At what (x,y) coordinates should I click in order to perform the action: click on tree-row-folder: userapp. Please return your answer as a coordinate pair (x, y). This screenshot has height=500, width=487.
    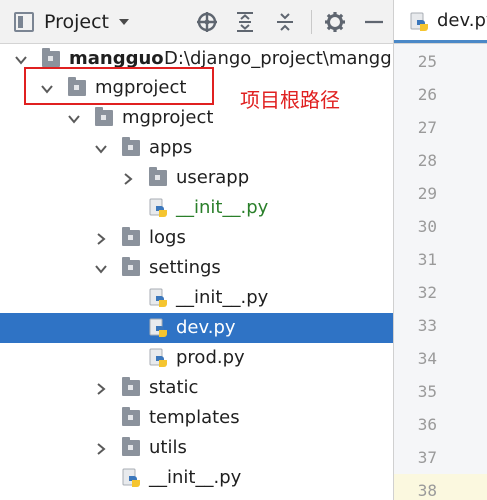
    Looking at the image, I should click on (196, 178).